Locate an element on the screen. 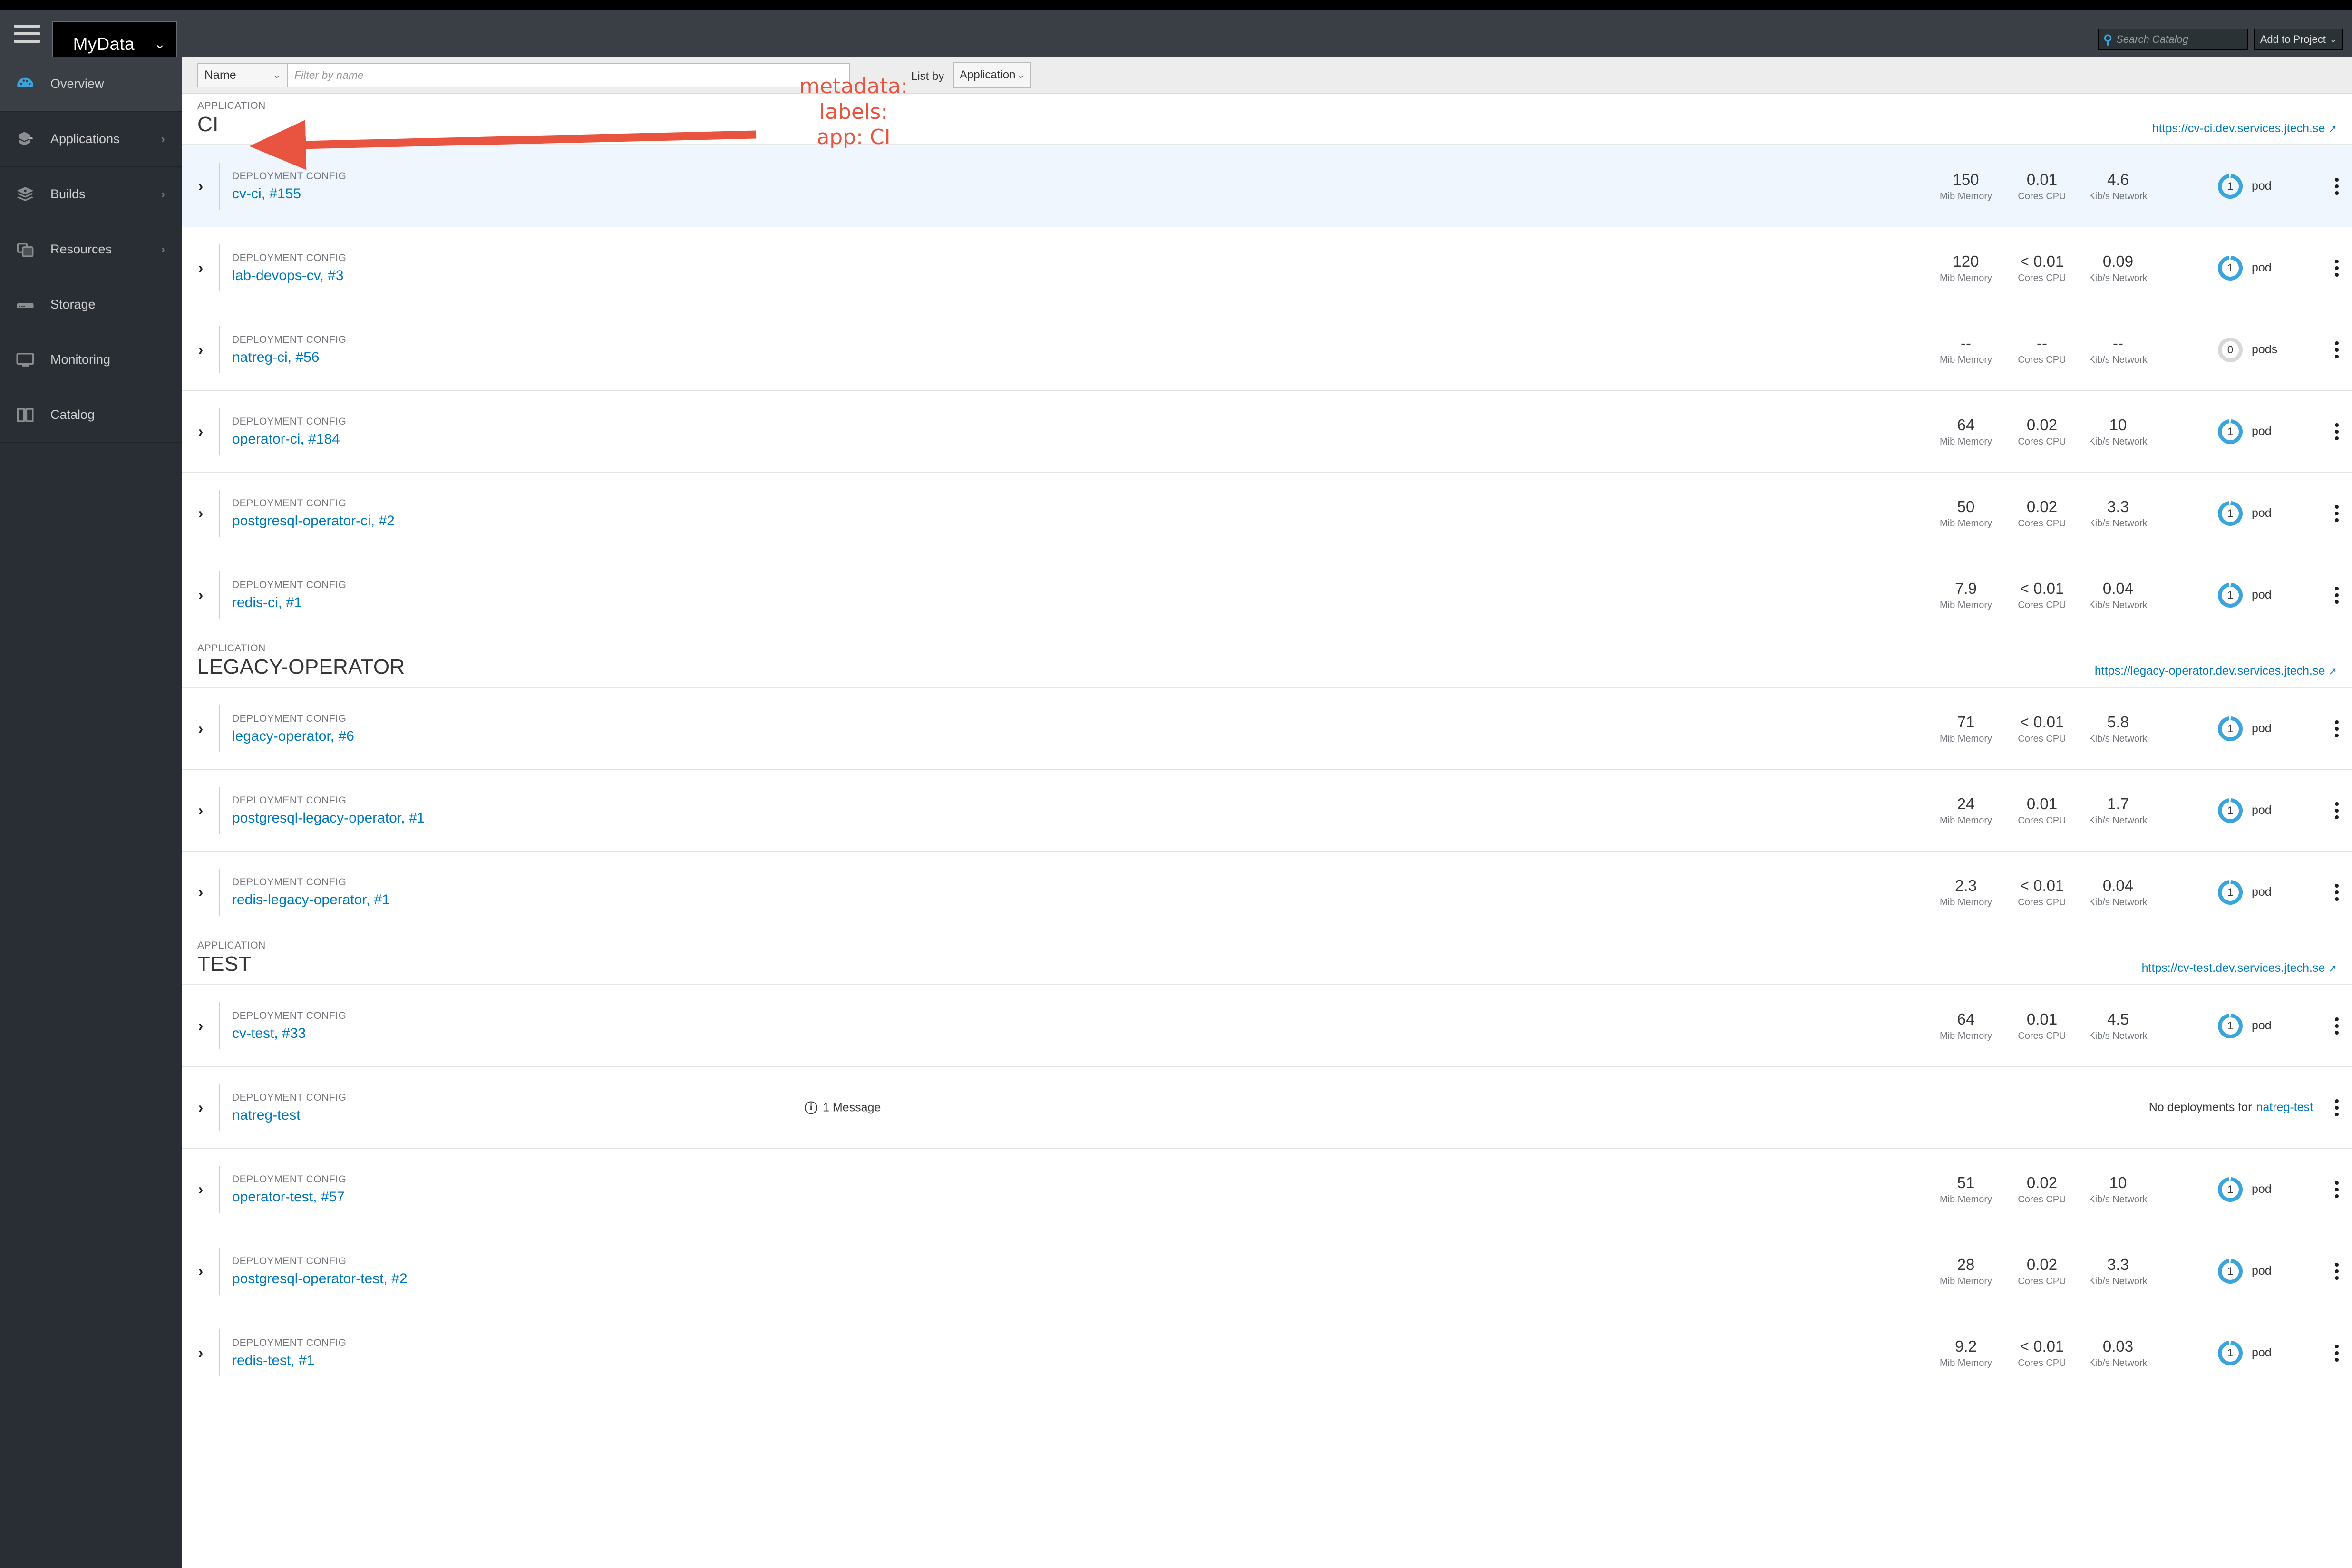 This screenshot has height=1568, width=2352. row-message: i 1 Message is located at coordinates (843, 1107).